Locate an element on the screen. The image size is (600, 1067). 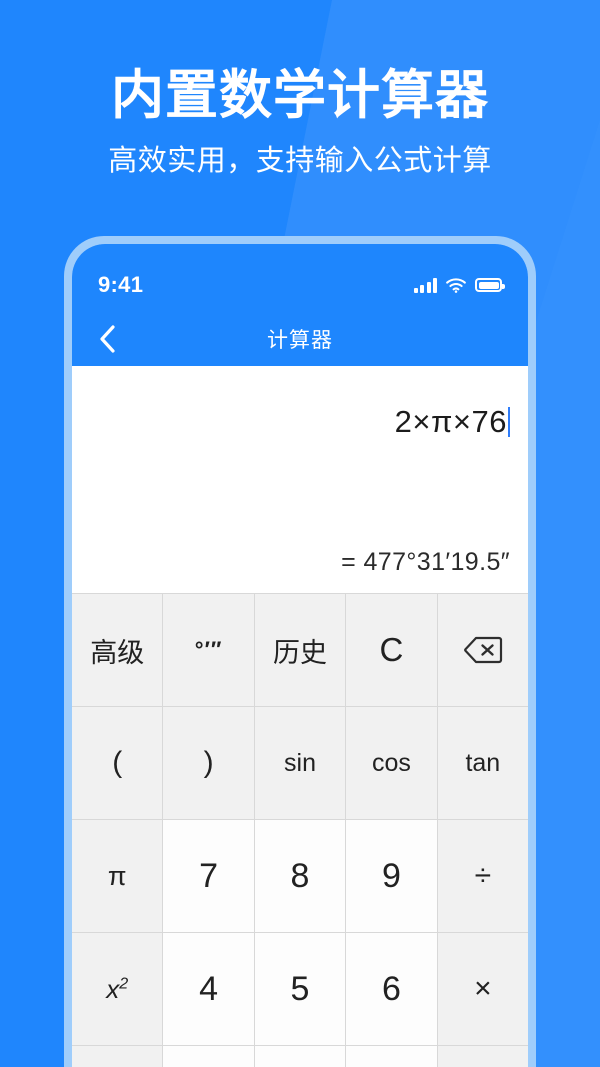
key-digit-9: 9 is located at coordinates (391, 876).